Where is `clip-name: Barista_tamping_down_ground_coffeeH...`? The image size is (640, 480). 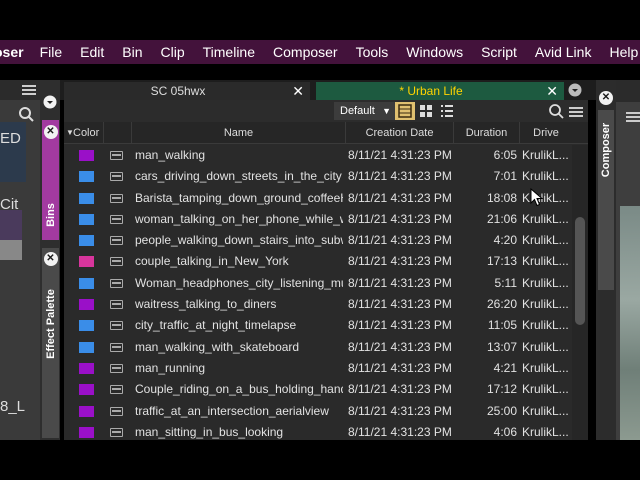
clip-name: Barista_tamping_down_ground_coffeeH... is located at coordinates (239, 198).